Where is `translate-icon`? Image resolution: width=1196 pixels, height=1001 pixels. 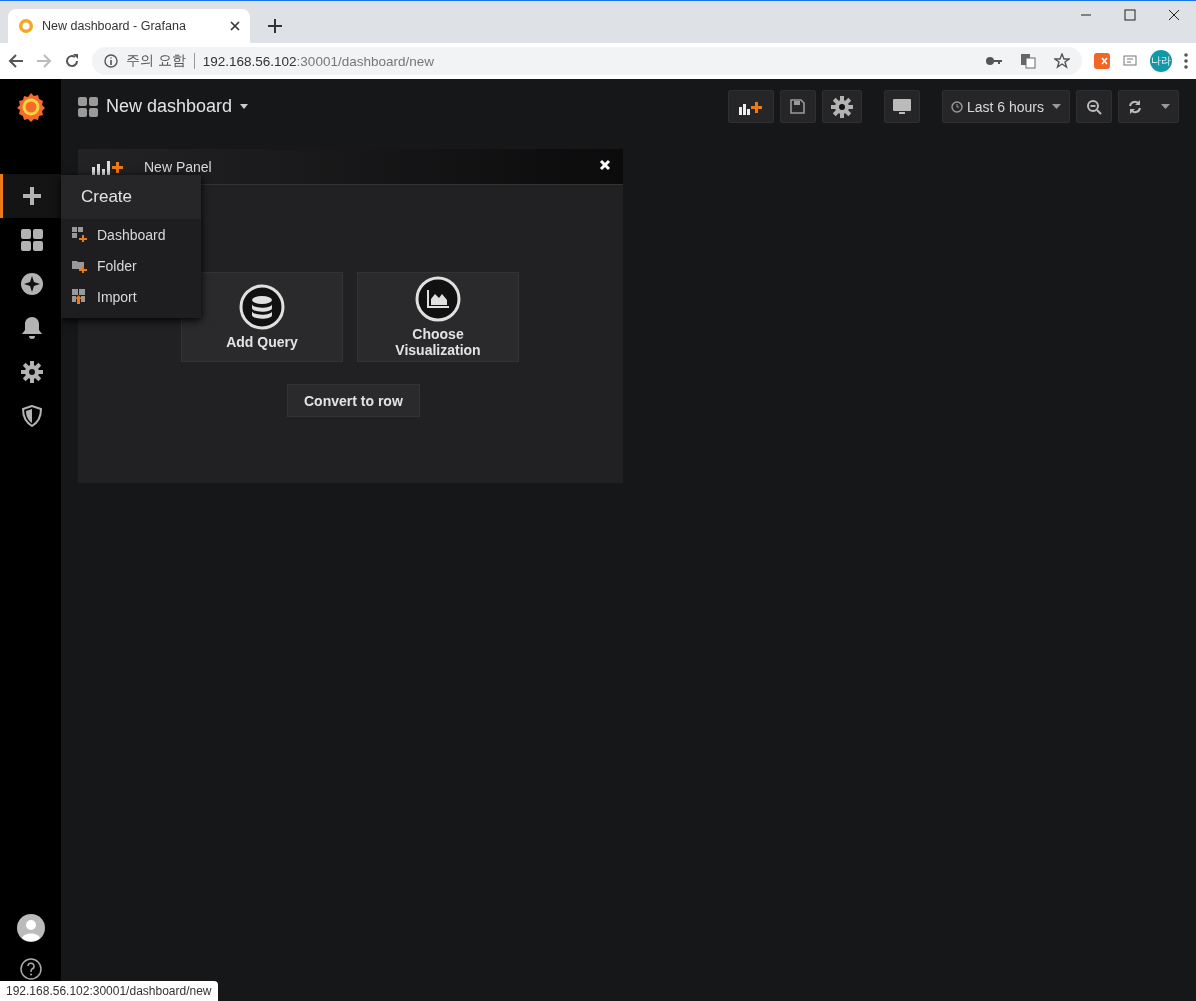
translate-icon is located at coordinates (1028, 61).